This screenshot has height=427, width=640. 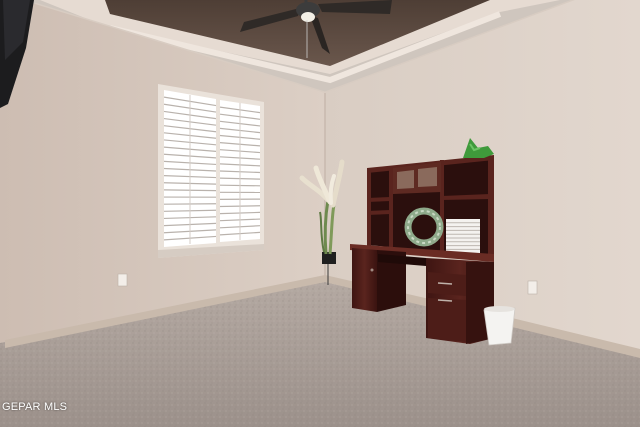 What do you see at coordinates (122, 280) in the screenshot?
I see `wall-outlet-left` at bounding box center [122, 280].